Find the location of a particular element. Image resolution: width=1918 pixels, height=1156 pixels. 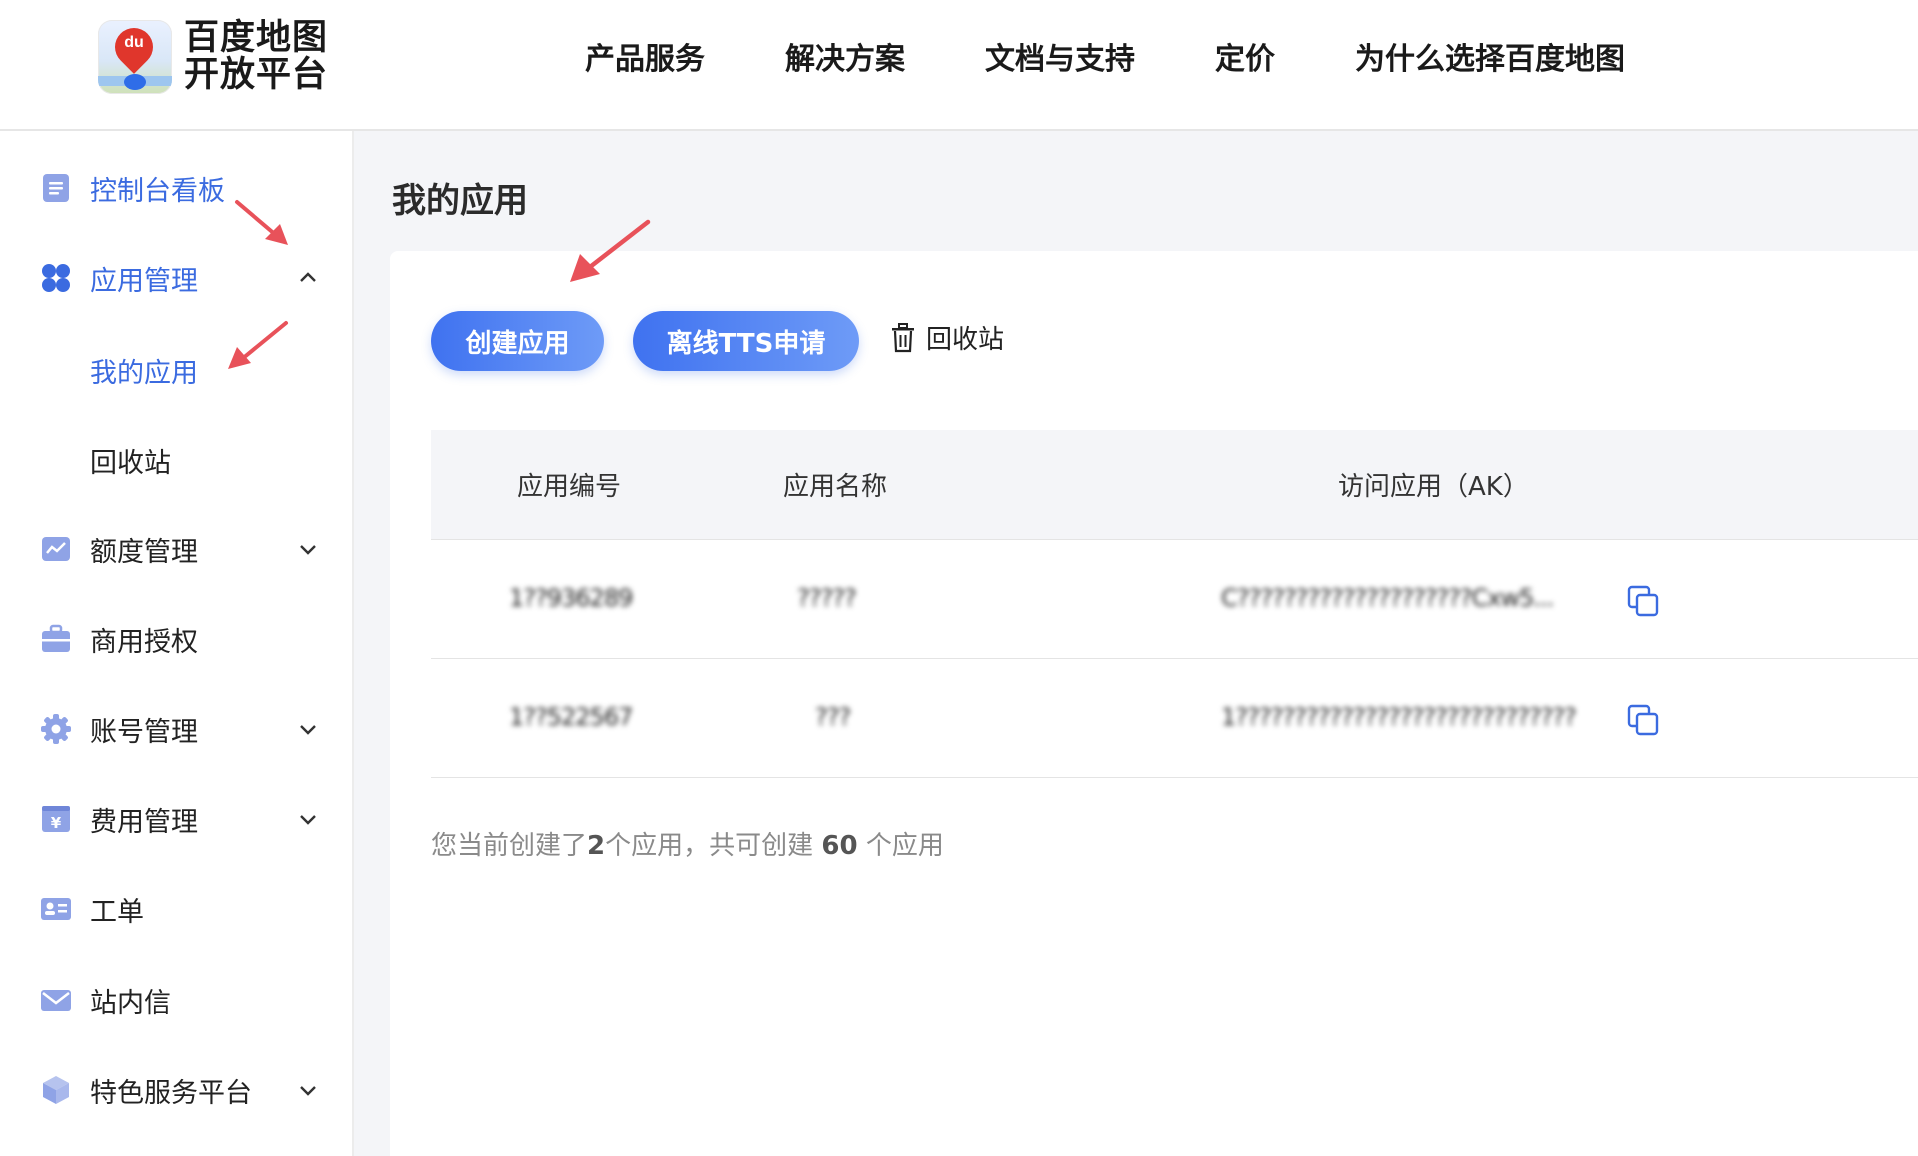

briefcase-icon is located at coordinates (56, 638).